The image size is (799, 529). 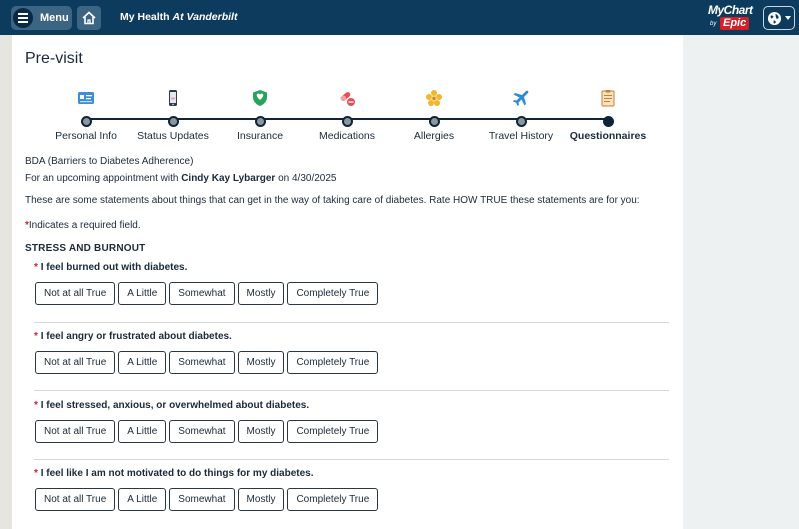 I want to click on page-title: Pre-visit, so click(x=54, y=58).